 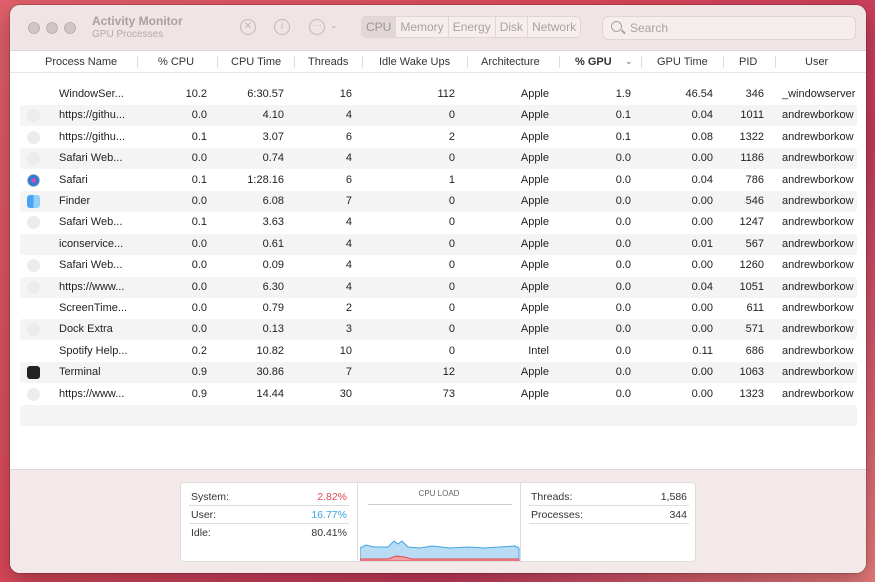 What do you see at coordinates (34, 28) in the screenshot?
I see `close-window-button` at bounding box center [34, 28].